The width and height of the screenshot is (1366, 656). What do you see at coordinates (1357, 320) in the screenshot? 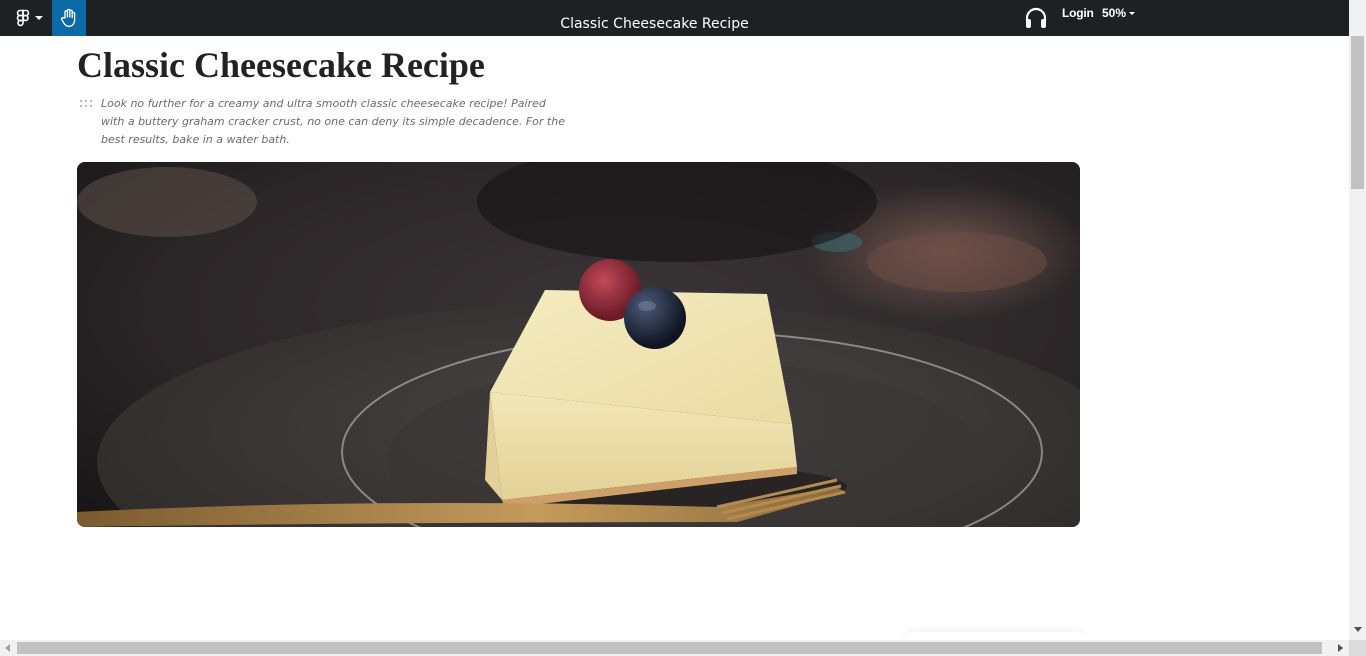
I see `vertical-scrollbar` at bounding box center [1357, 320].